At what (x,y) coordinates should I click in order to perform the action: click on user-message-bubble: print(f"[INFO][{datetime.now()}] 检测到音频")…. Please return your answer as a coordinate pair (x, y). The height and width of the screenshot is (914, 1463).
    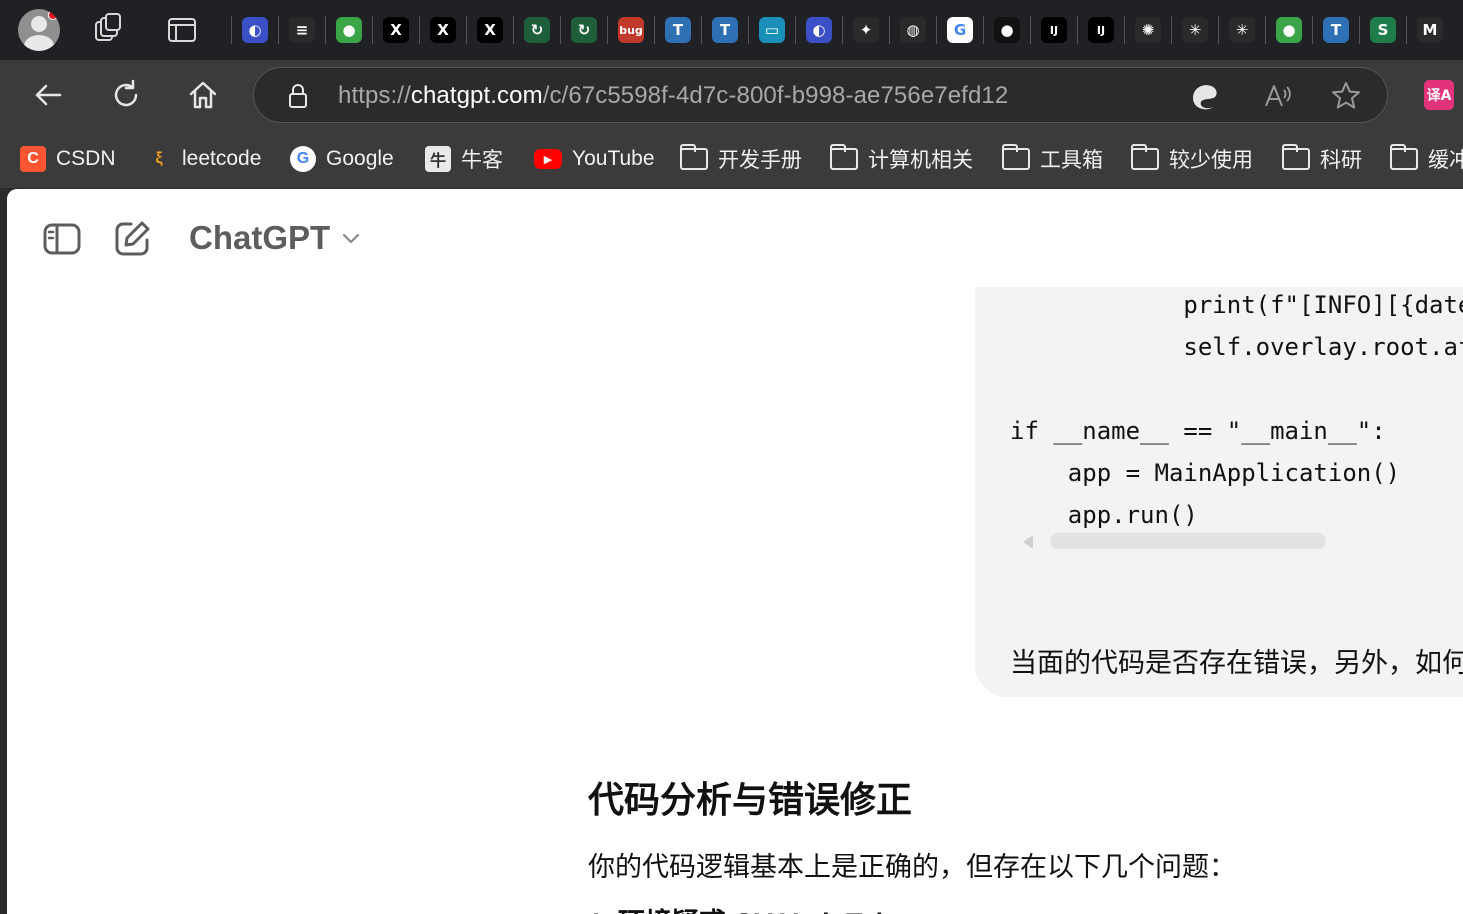
    Looking at the image, I should click on (1219, 492).